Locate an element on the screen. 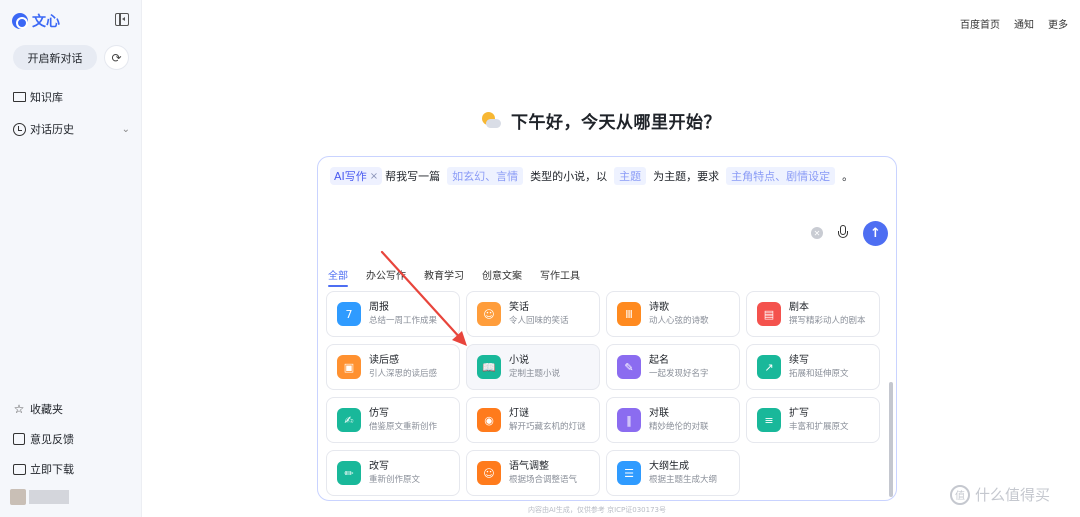 The height and width of the screenshot is (517, 1080). template-card: ✏ 改写重新创作原文 is located at coordinates (393, 473).